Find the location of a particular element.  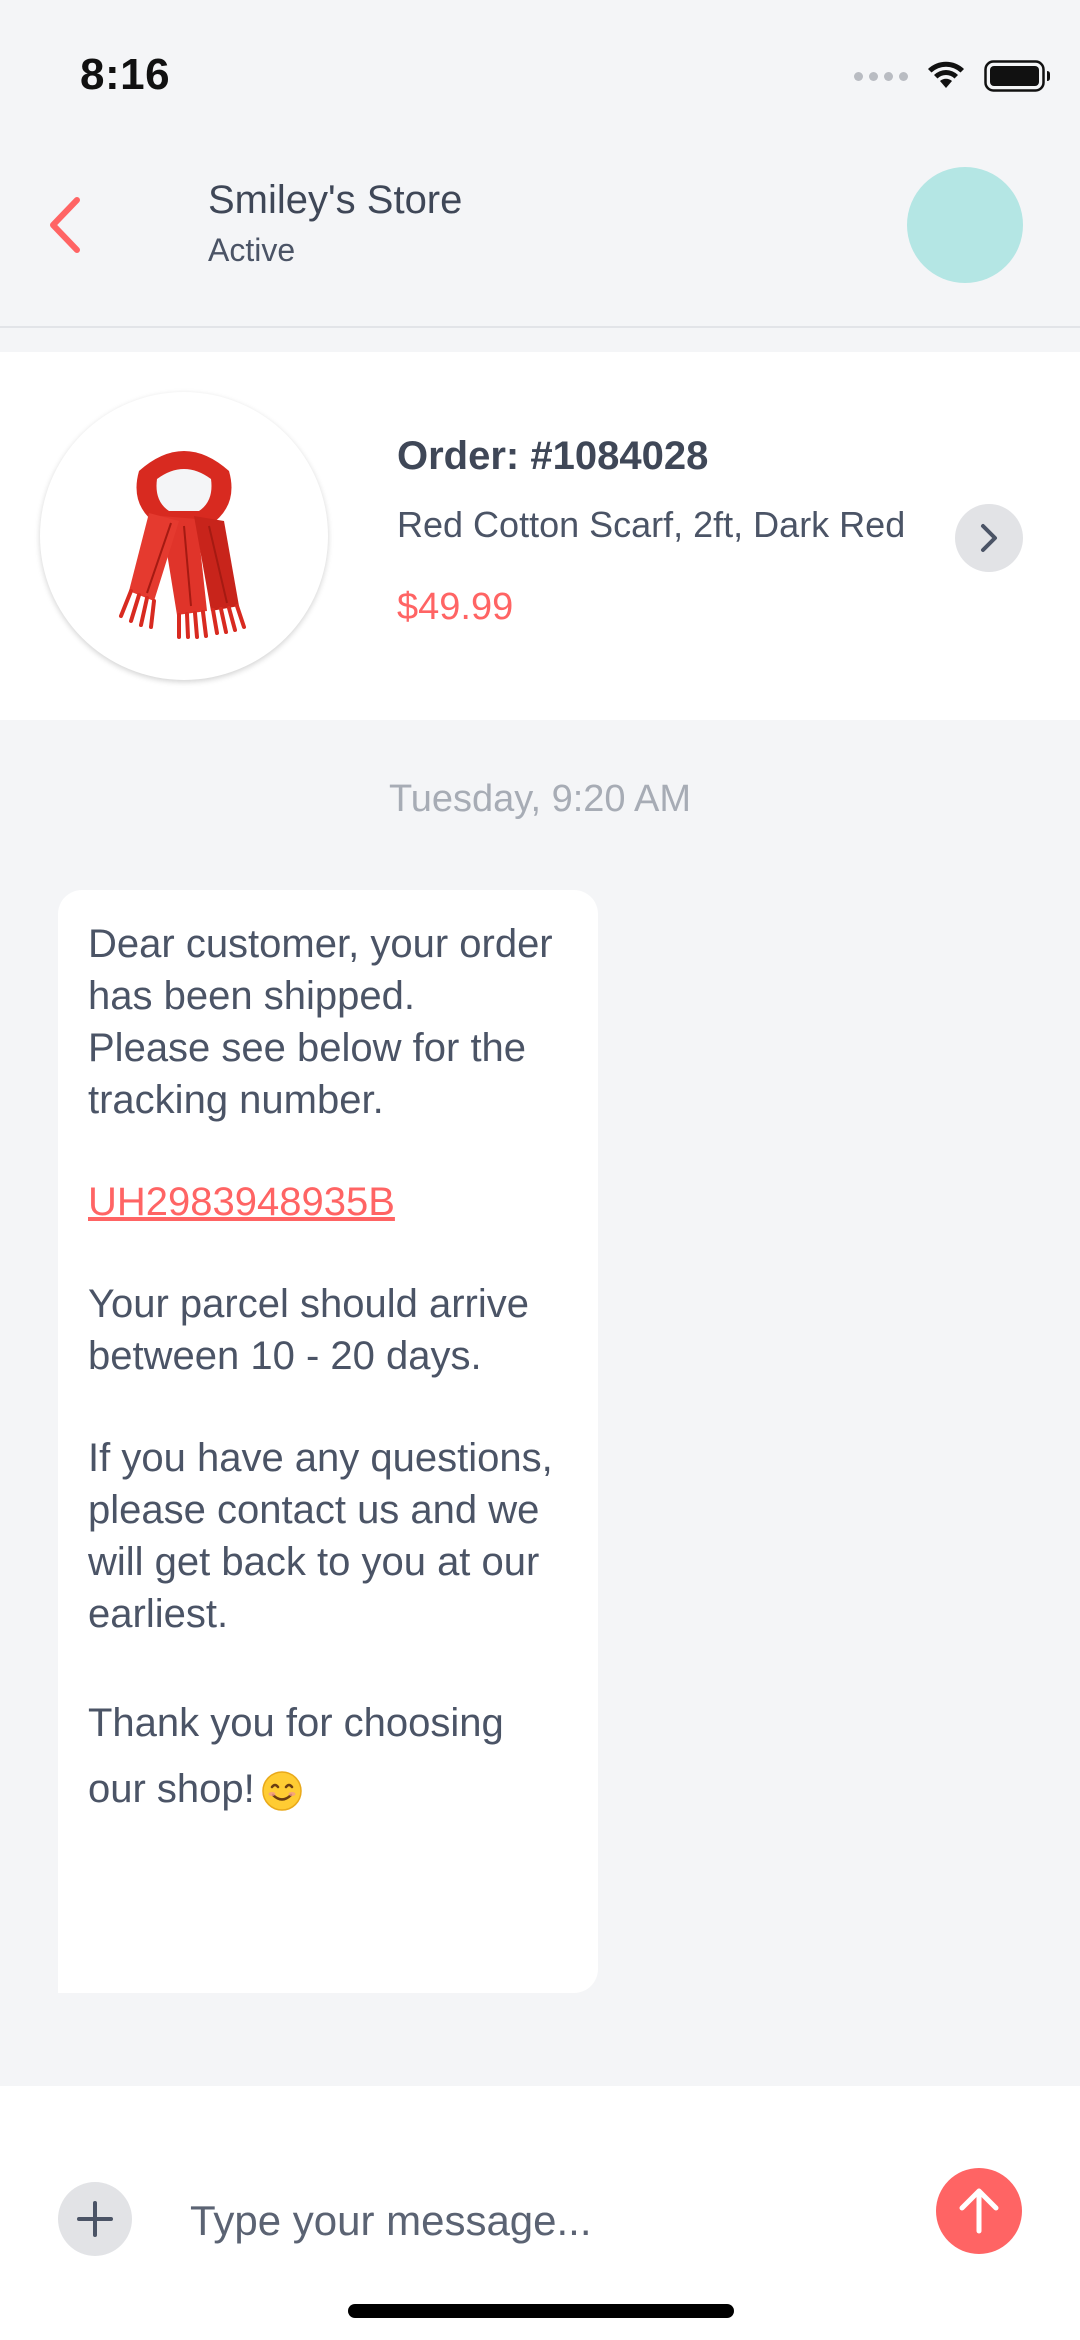

message-text-wrap: Thank you for choosing our shop! is located at coordinates (328, 1756).